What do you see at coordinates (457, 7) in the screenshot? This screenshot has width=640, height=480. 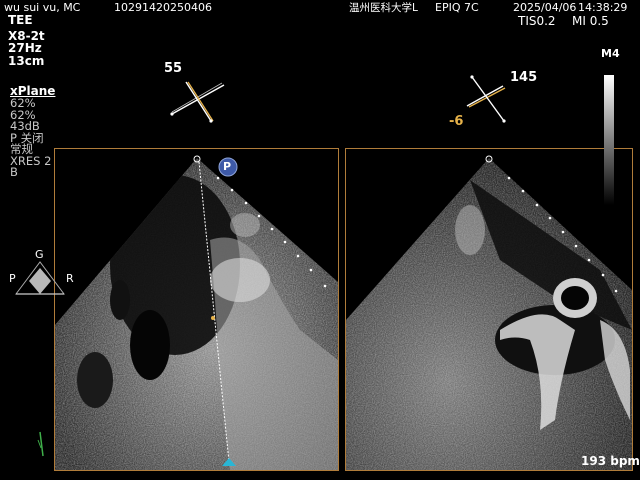 I see `system-name: EPIQ 7C` at bounding box center [457, 7].